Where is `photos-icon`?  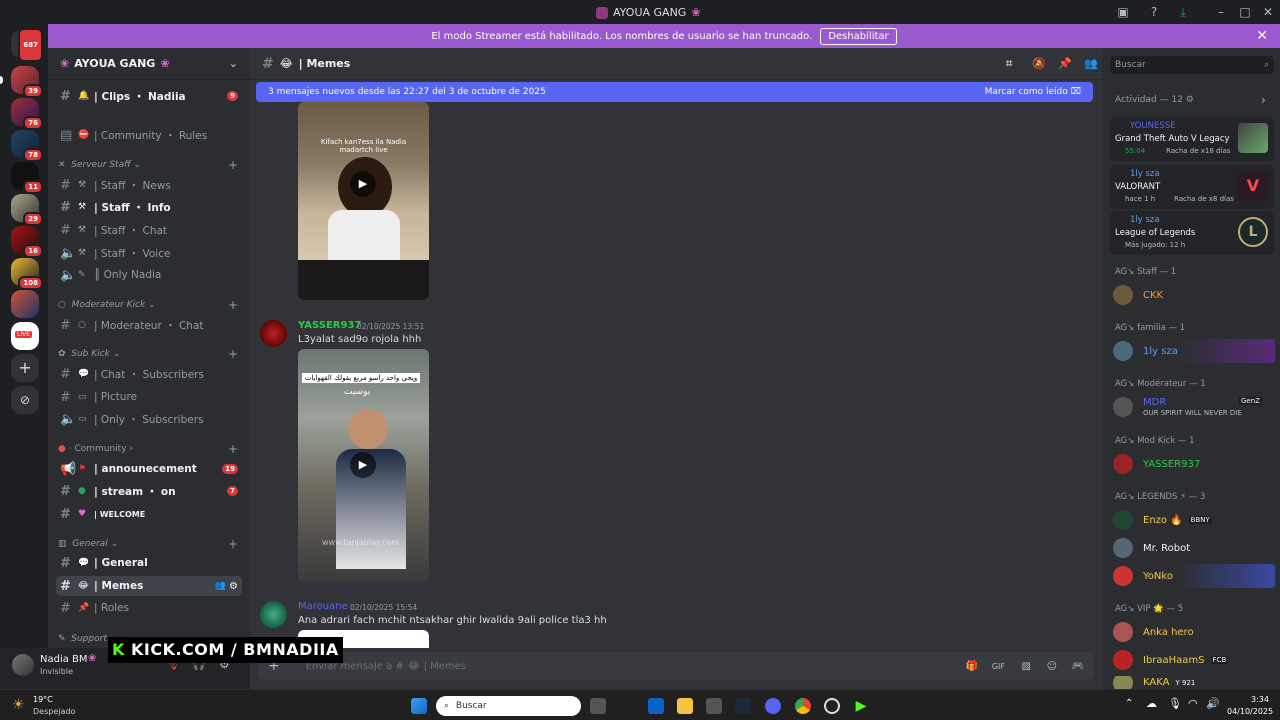 photos-icon is located at coordinates (714, 706).